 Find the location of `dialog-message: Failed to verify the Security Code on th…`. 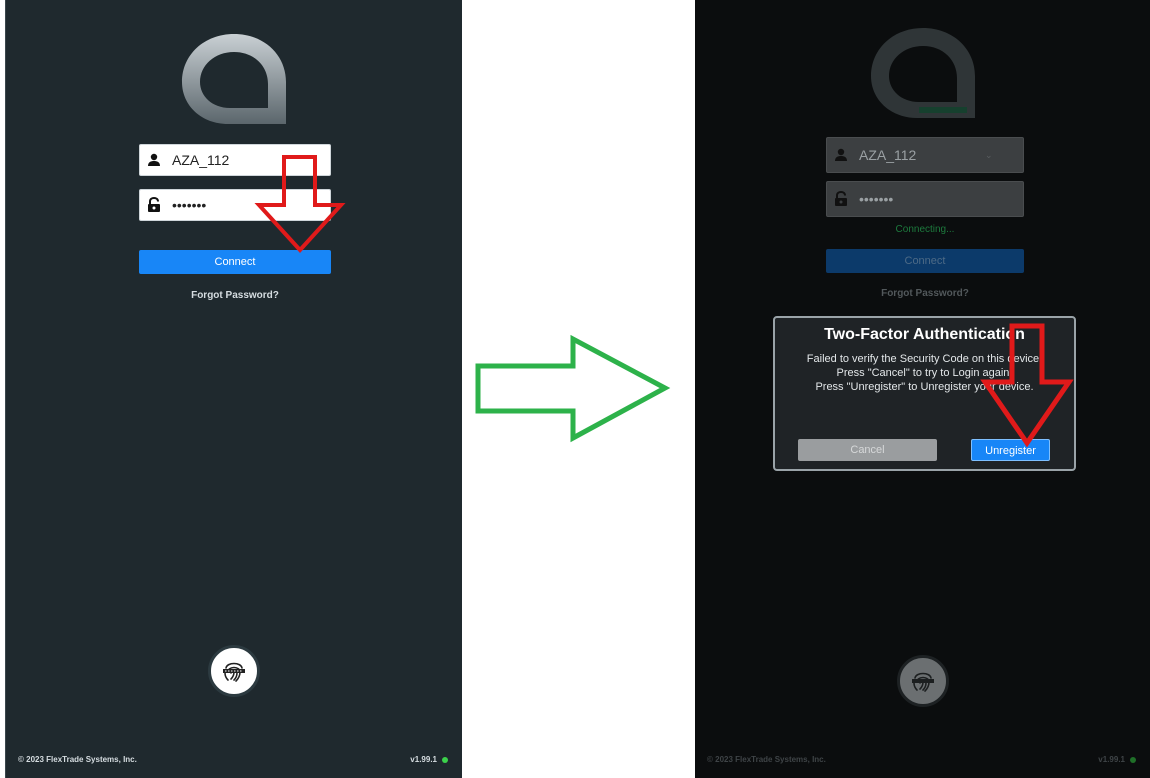

dialog-message: Failed to verify the Security Code on th… is located at coordinates (924, 373).